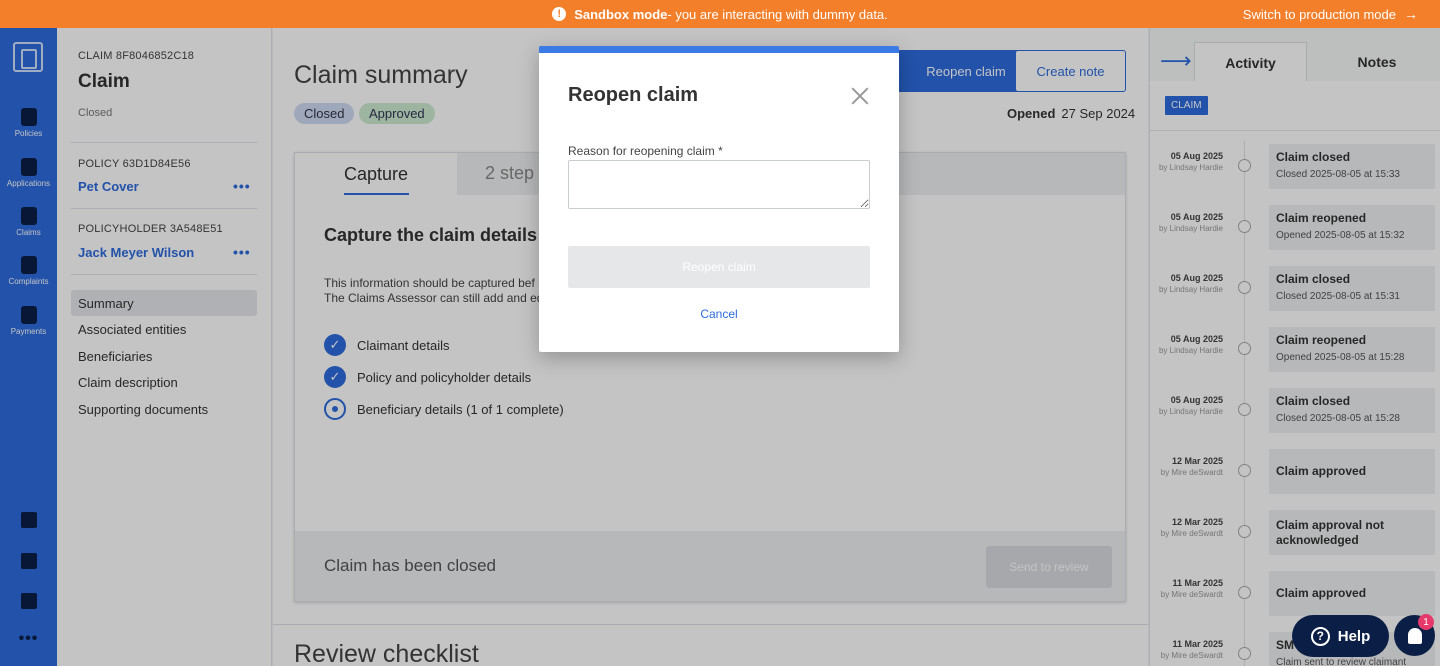  Describe the element at coordinates (1426, 622) in the screenshot. I see `notification-count-badge: 1` at that location.